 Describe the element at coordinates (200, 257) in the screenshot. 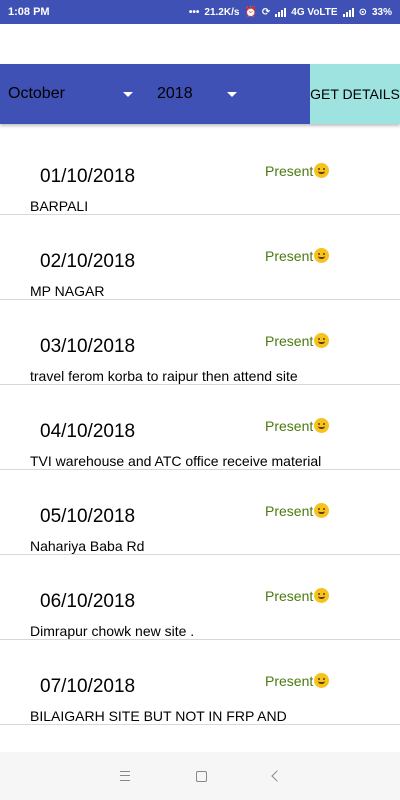

I see `list-item: 02/10/2018 Present MP NAGAR` at that location.